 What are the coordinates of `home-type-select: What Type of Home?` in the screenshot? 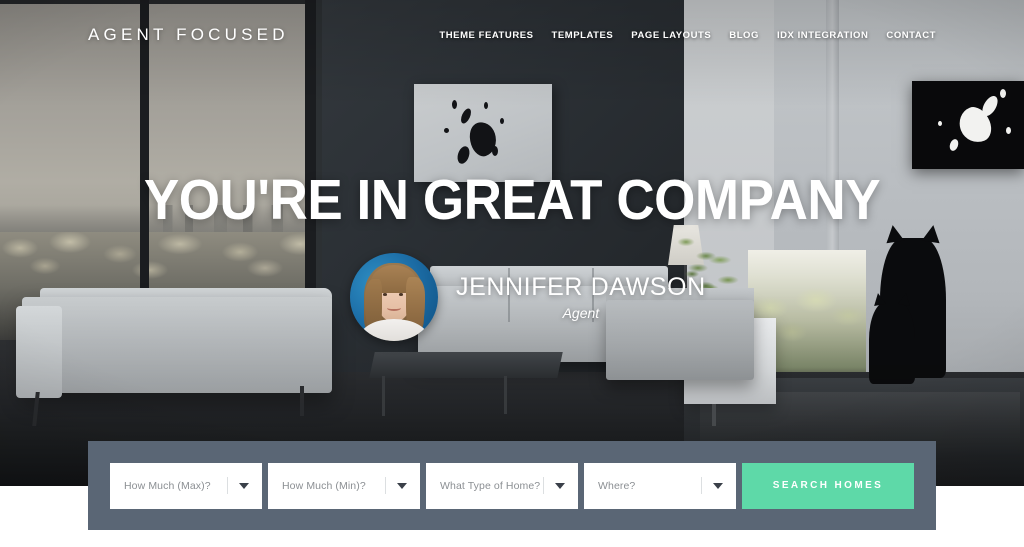 It's located at (502, 485).